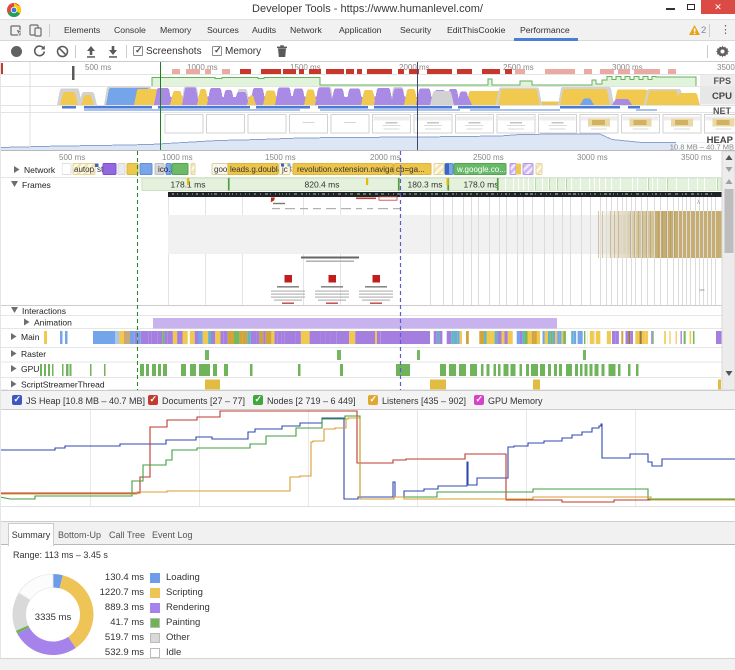 This screenshot has width=735, height=670. I want to click on svg-text: FPS, so click(722, 81).